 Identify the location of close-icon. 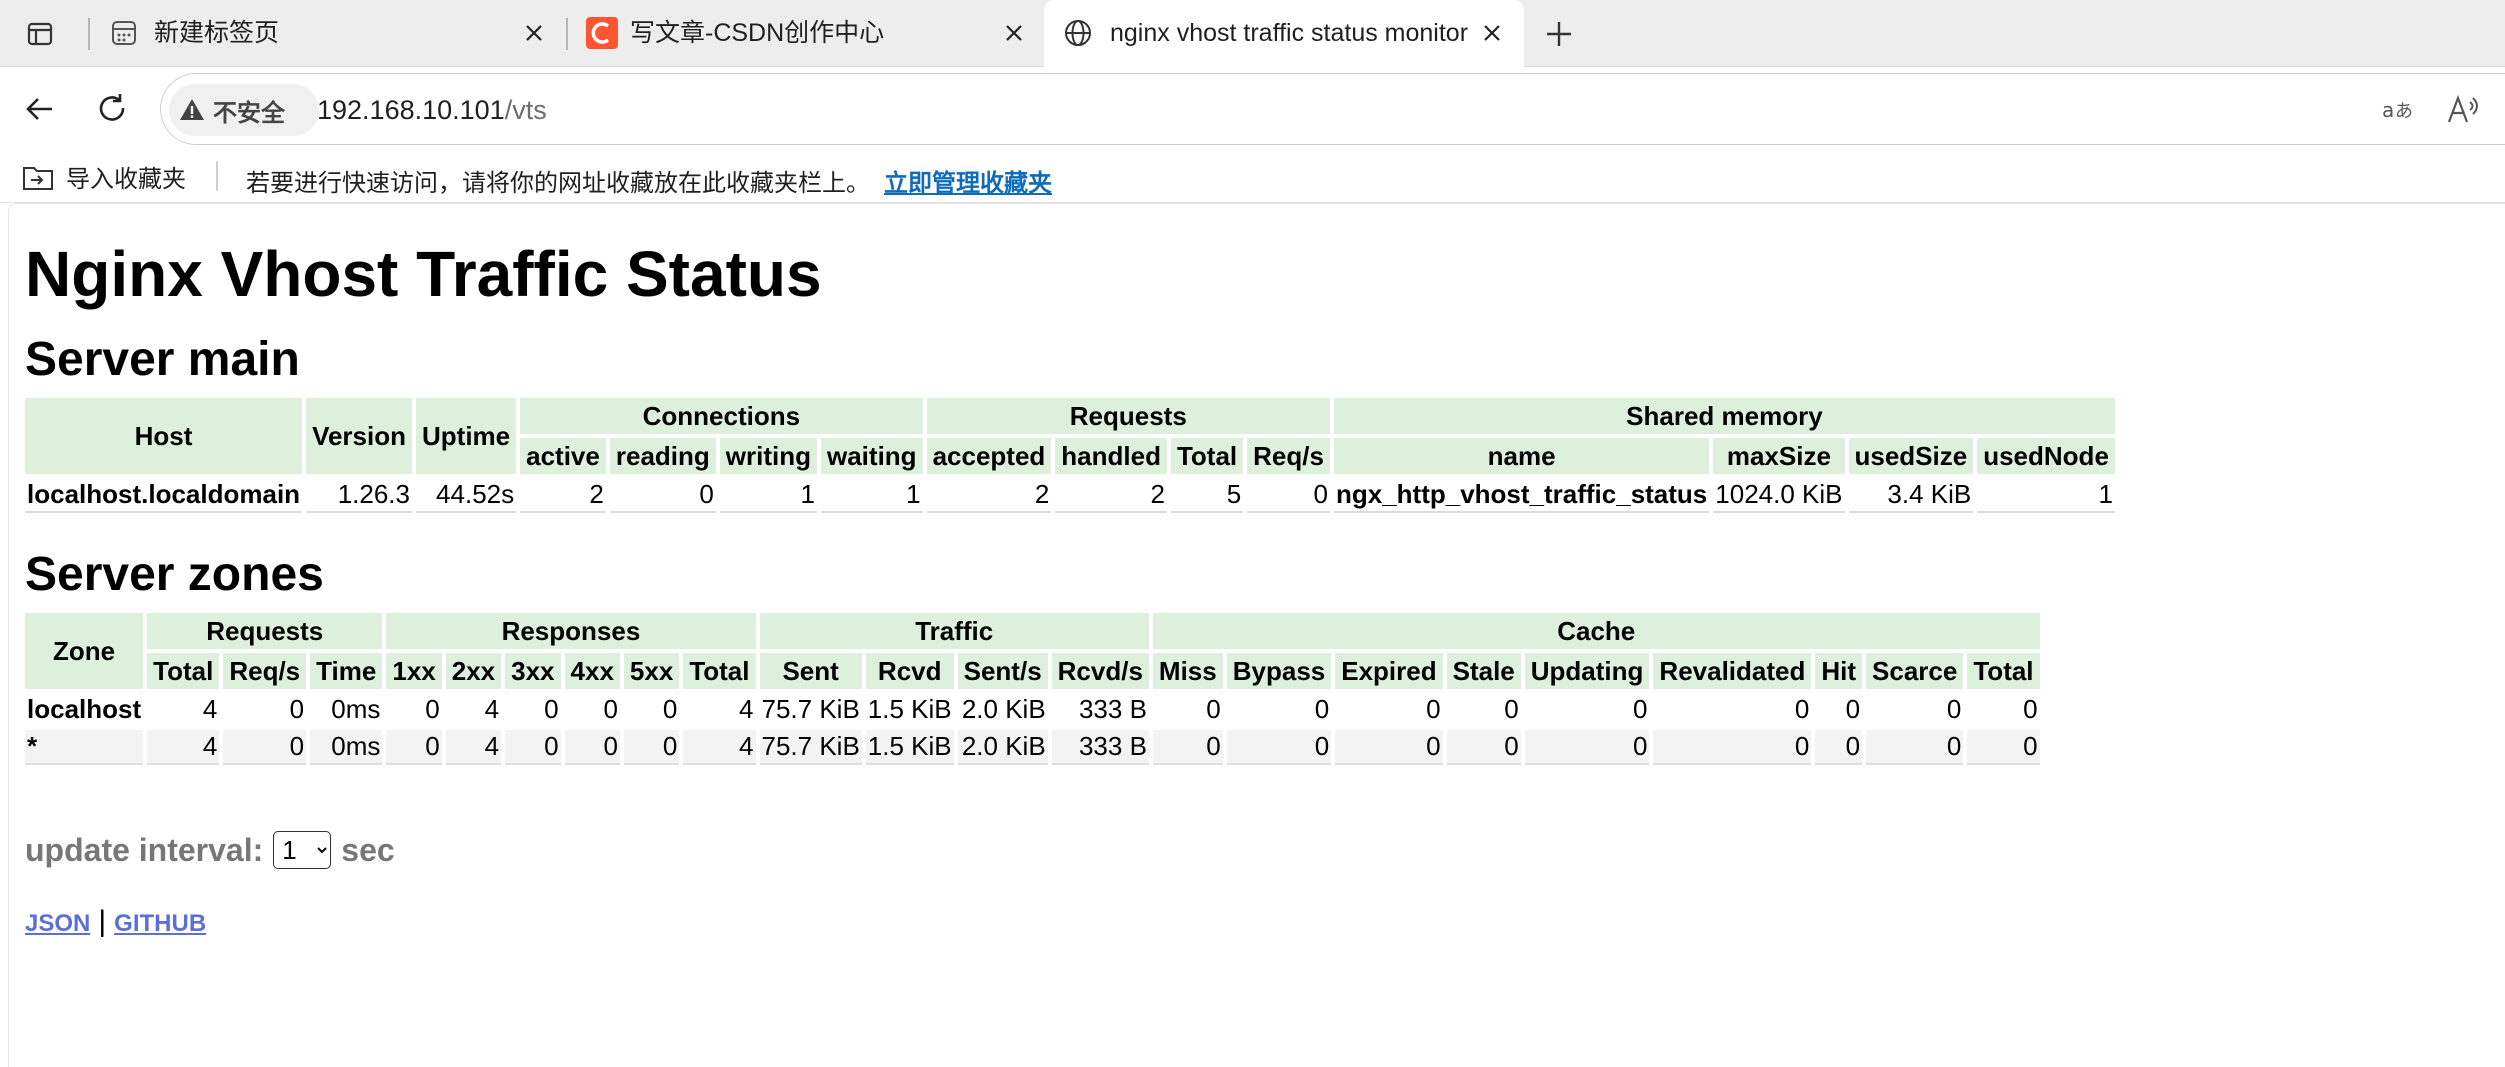
(534, 33).